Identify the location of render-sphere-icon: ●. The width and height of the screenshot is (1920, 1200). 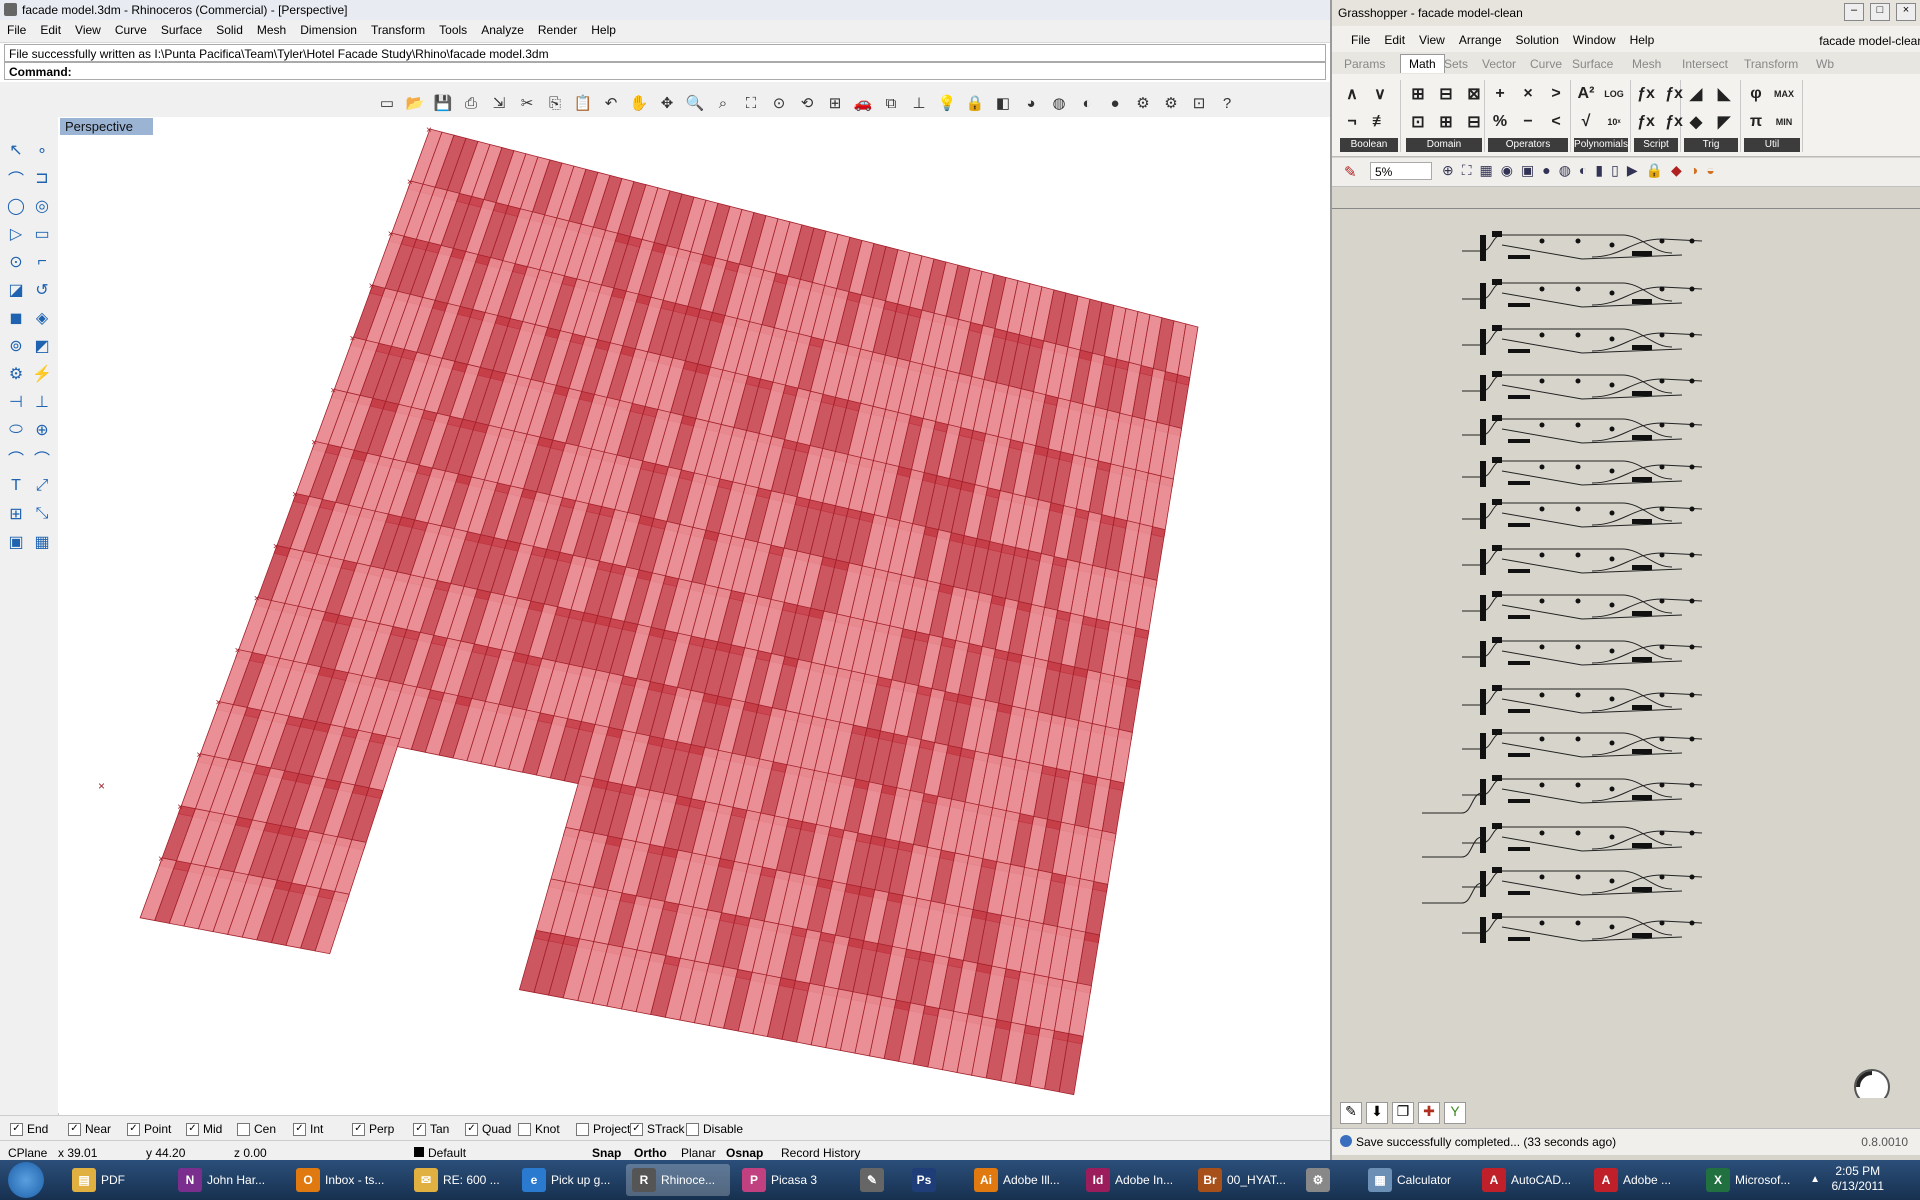
(1115, 103).